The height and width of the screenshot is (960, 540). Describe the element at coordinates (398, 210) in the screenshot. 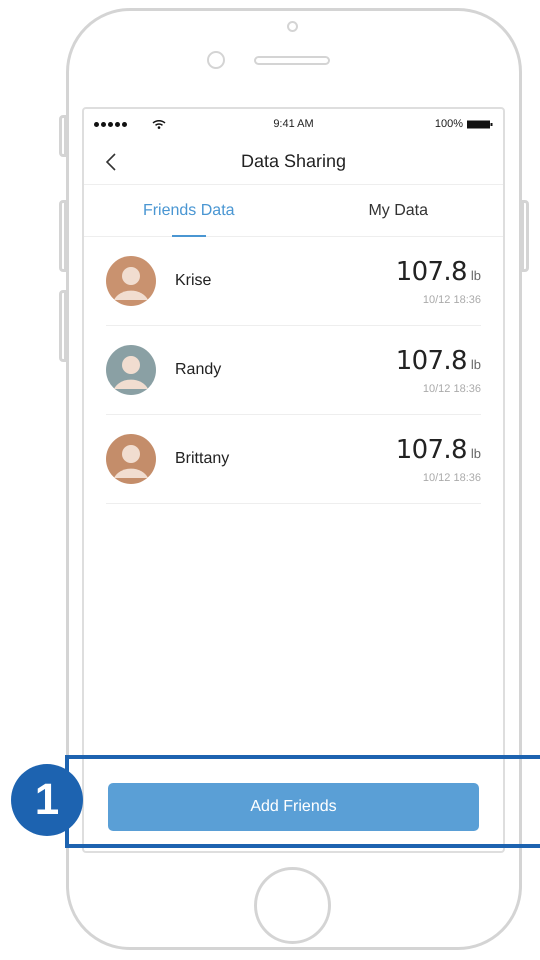

I see `tab: My Data` at that location.